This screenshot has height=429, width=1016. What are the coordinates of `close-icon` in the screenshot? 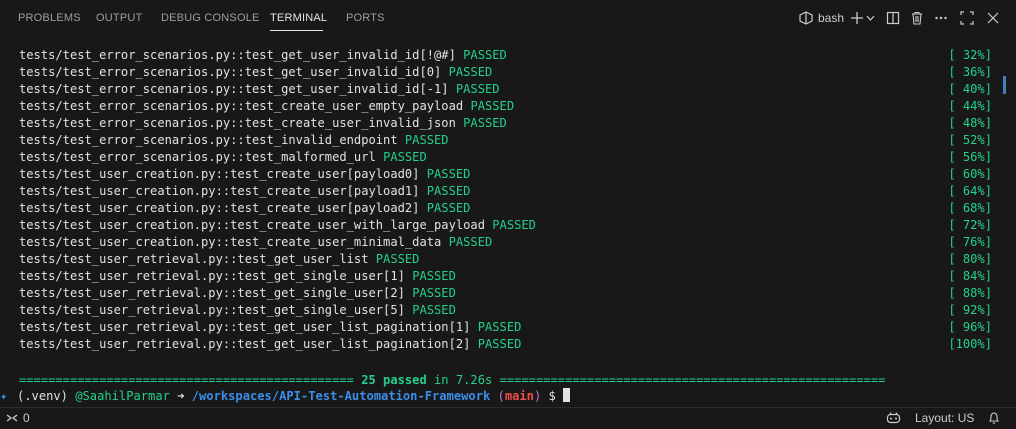 It's located at (993, 18).